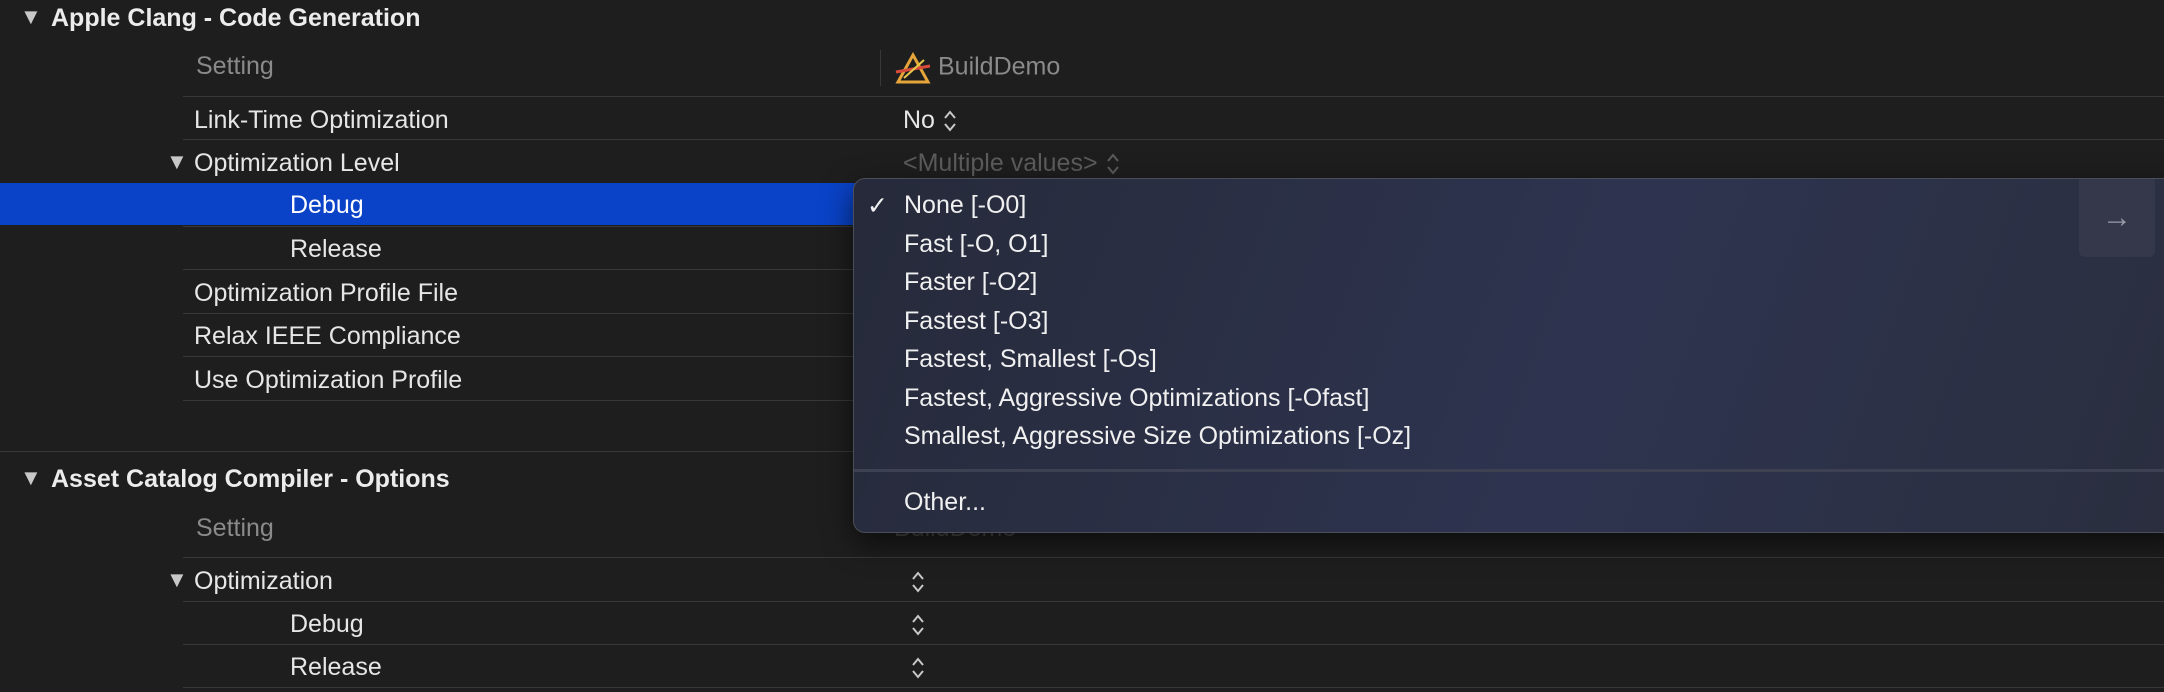  I want to click on menu-separator, so click(1509, 470).